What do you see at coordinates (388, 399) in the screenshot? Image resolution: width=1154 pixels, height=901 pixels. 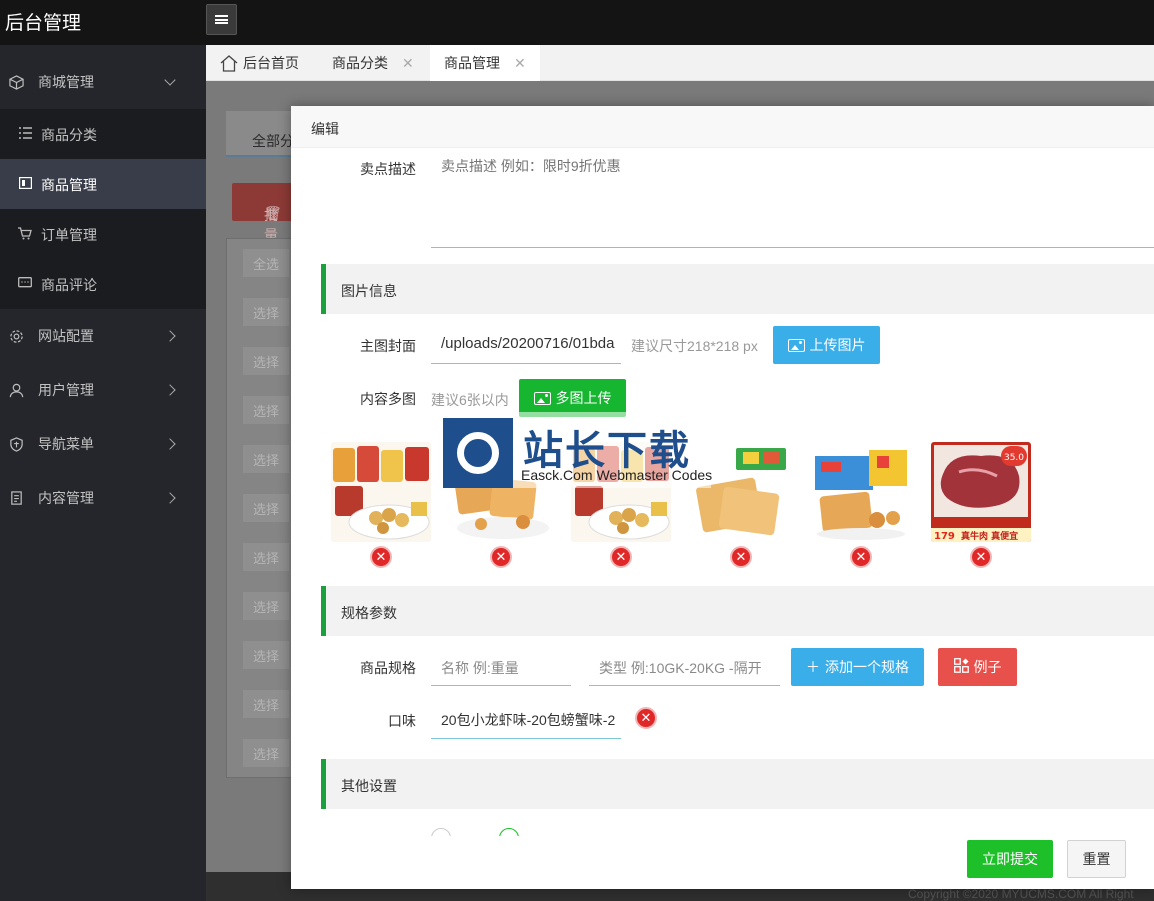 I see `gallery-label: 内容多图` at bounding box center [388, 399].